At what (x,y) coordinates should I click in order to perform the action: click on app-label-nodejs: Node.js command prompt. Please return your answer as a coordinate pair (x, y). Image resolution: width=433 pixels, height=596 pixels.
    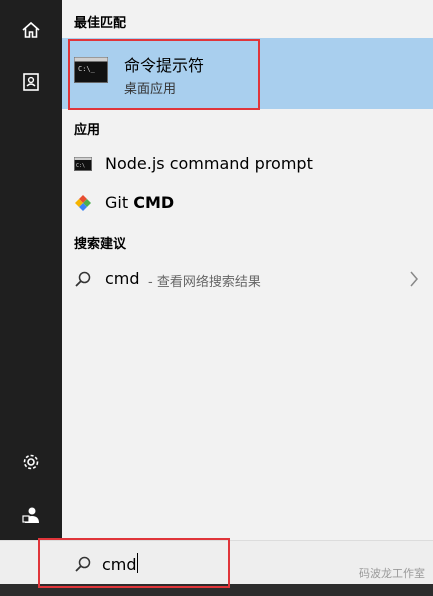
    Looking at the image, I should click on (209, 163).